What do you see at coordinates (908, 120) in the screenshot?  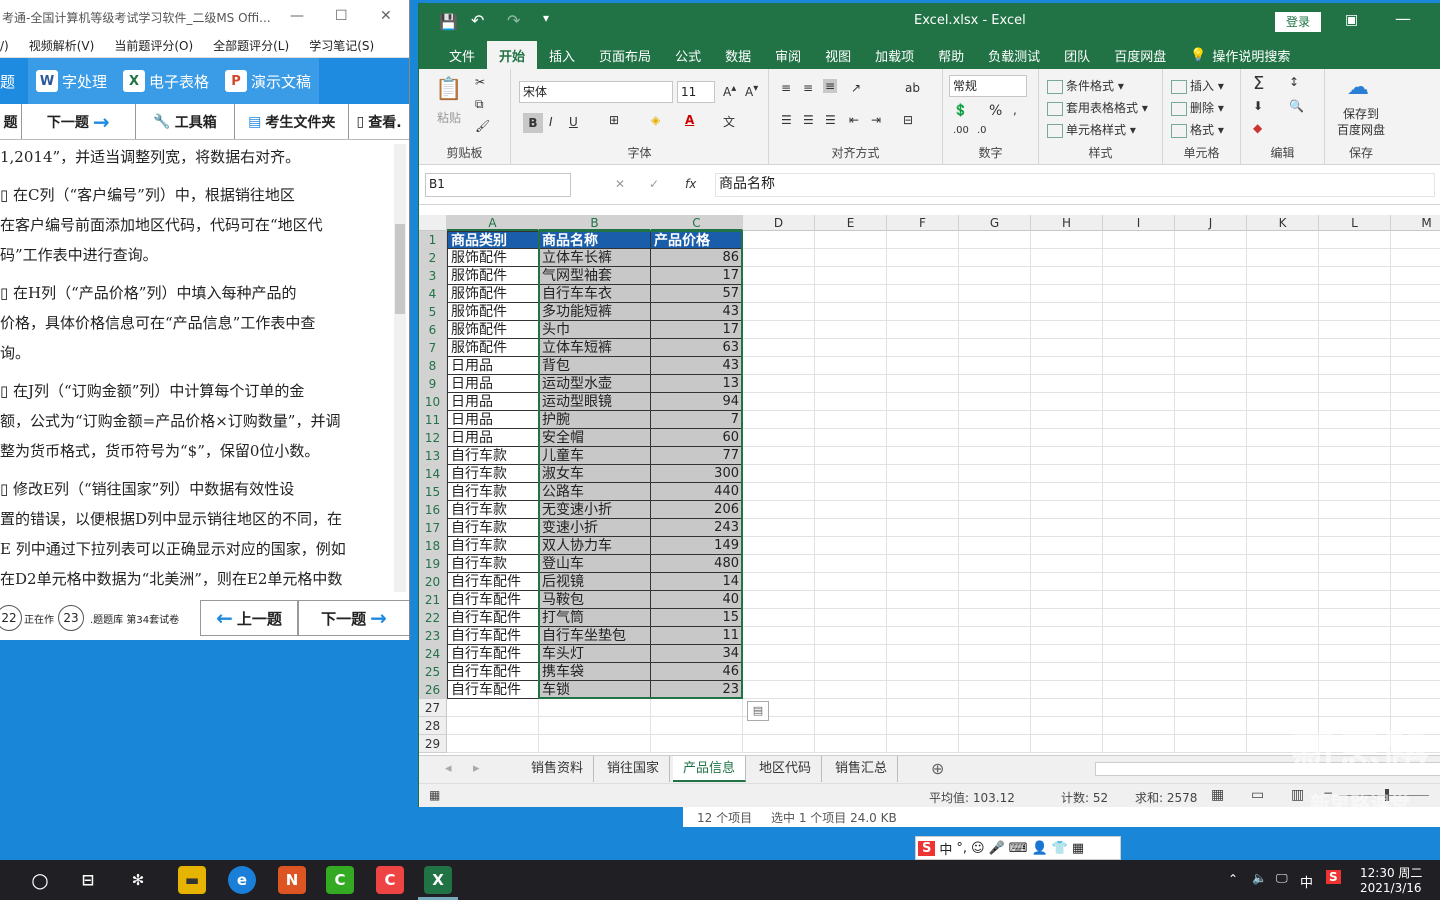 I see `merge-center-icon: ⊟` at bounding box center [908, 120].